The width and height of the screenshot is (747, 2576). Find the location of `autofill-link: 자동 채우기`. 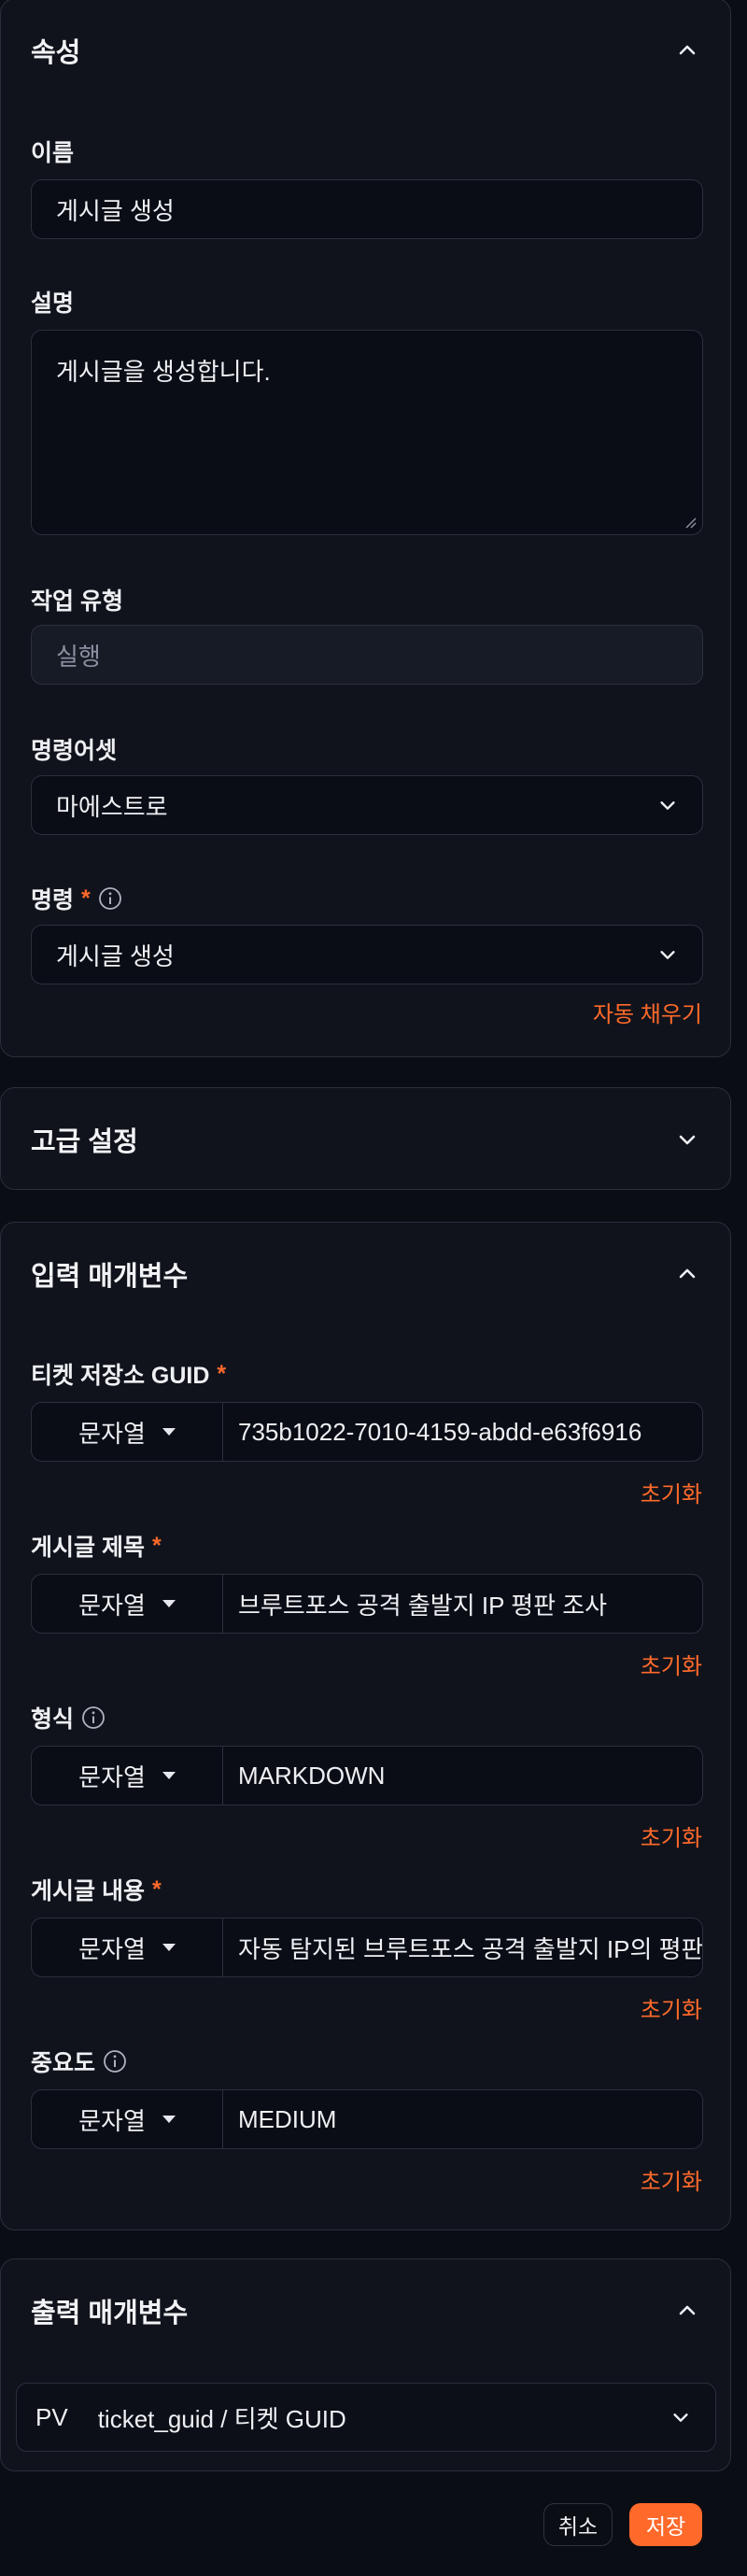

autofill-link: 자동 채우기 is located at coordinates (647, 1012).